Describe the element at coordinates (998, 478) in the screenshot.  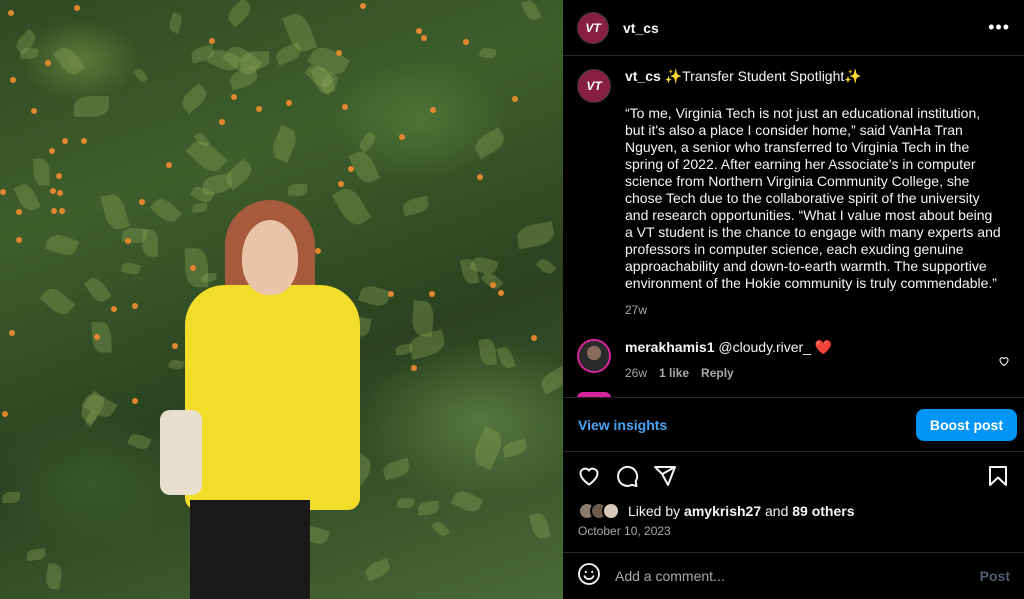
I see `bookmark-icon` at that location.